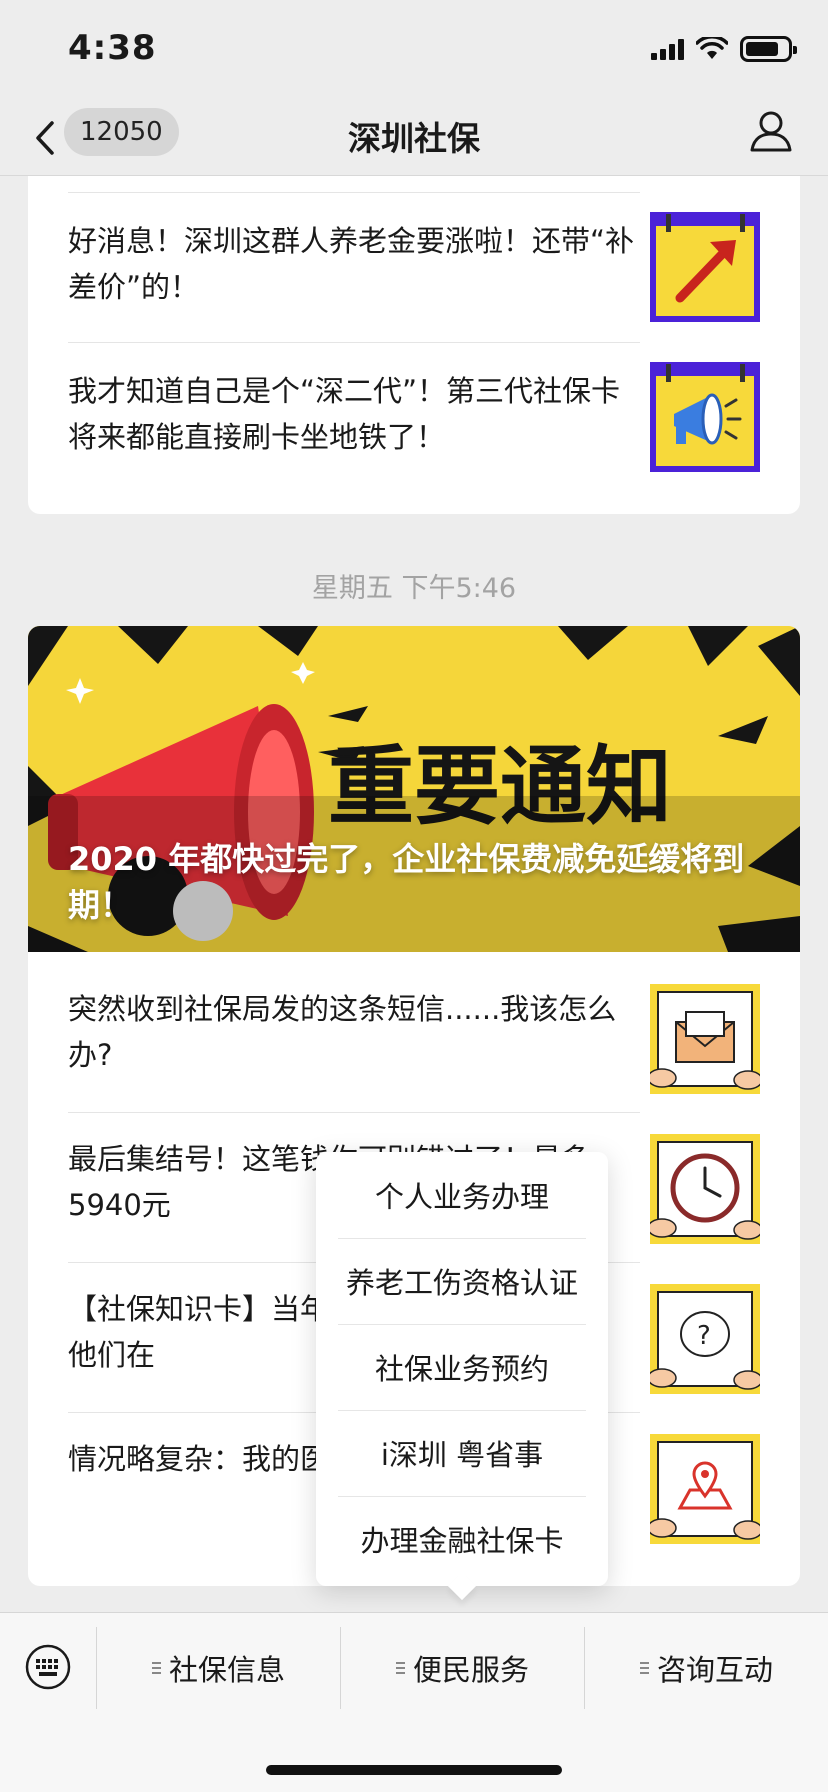 Image resolution: width=828 pixels, height=1792 pixels. Describe the element at coordinates (762, 49) in the screenshot. I see `battery-fill` at that location.